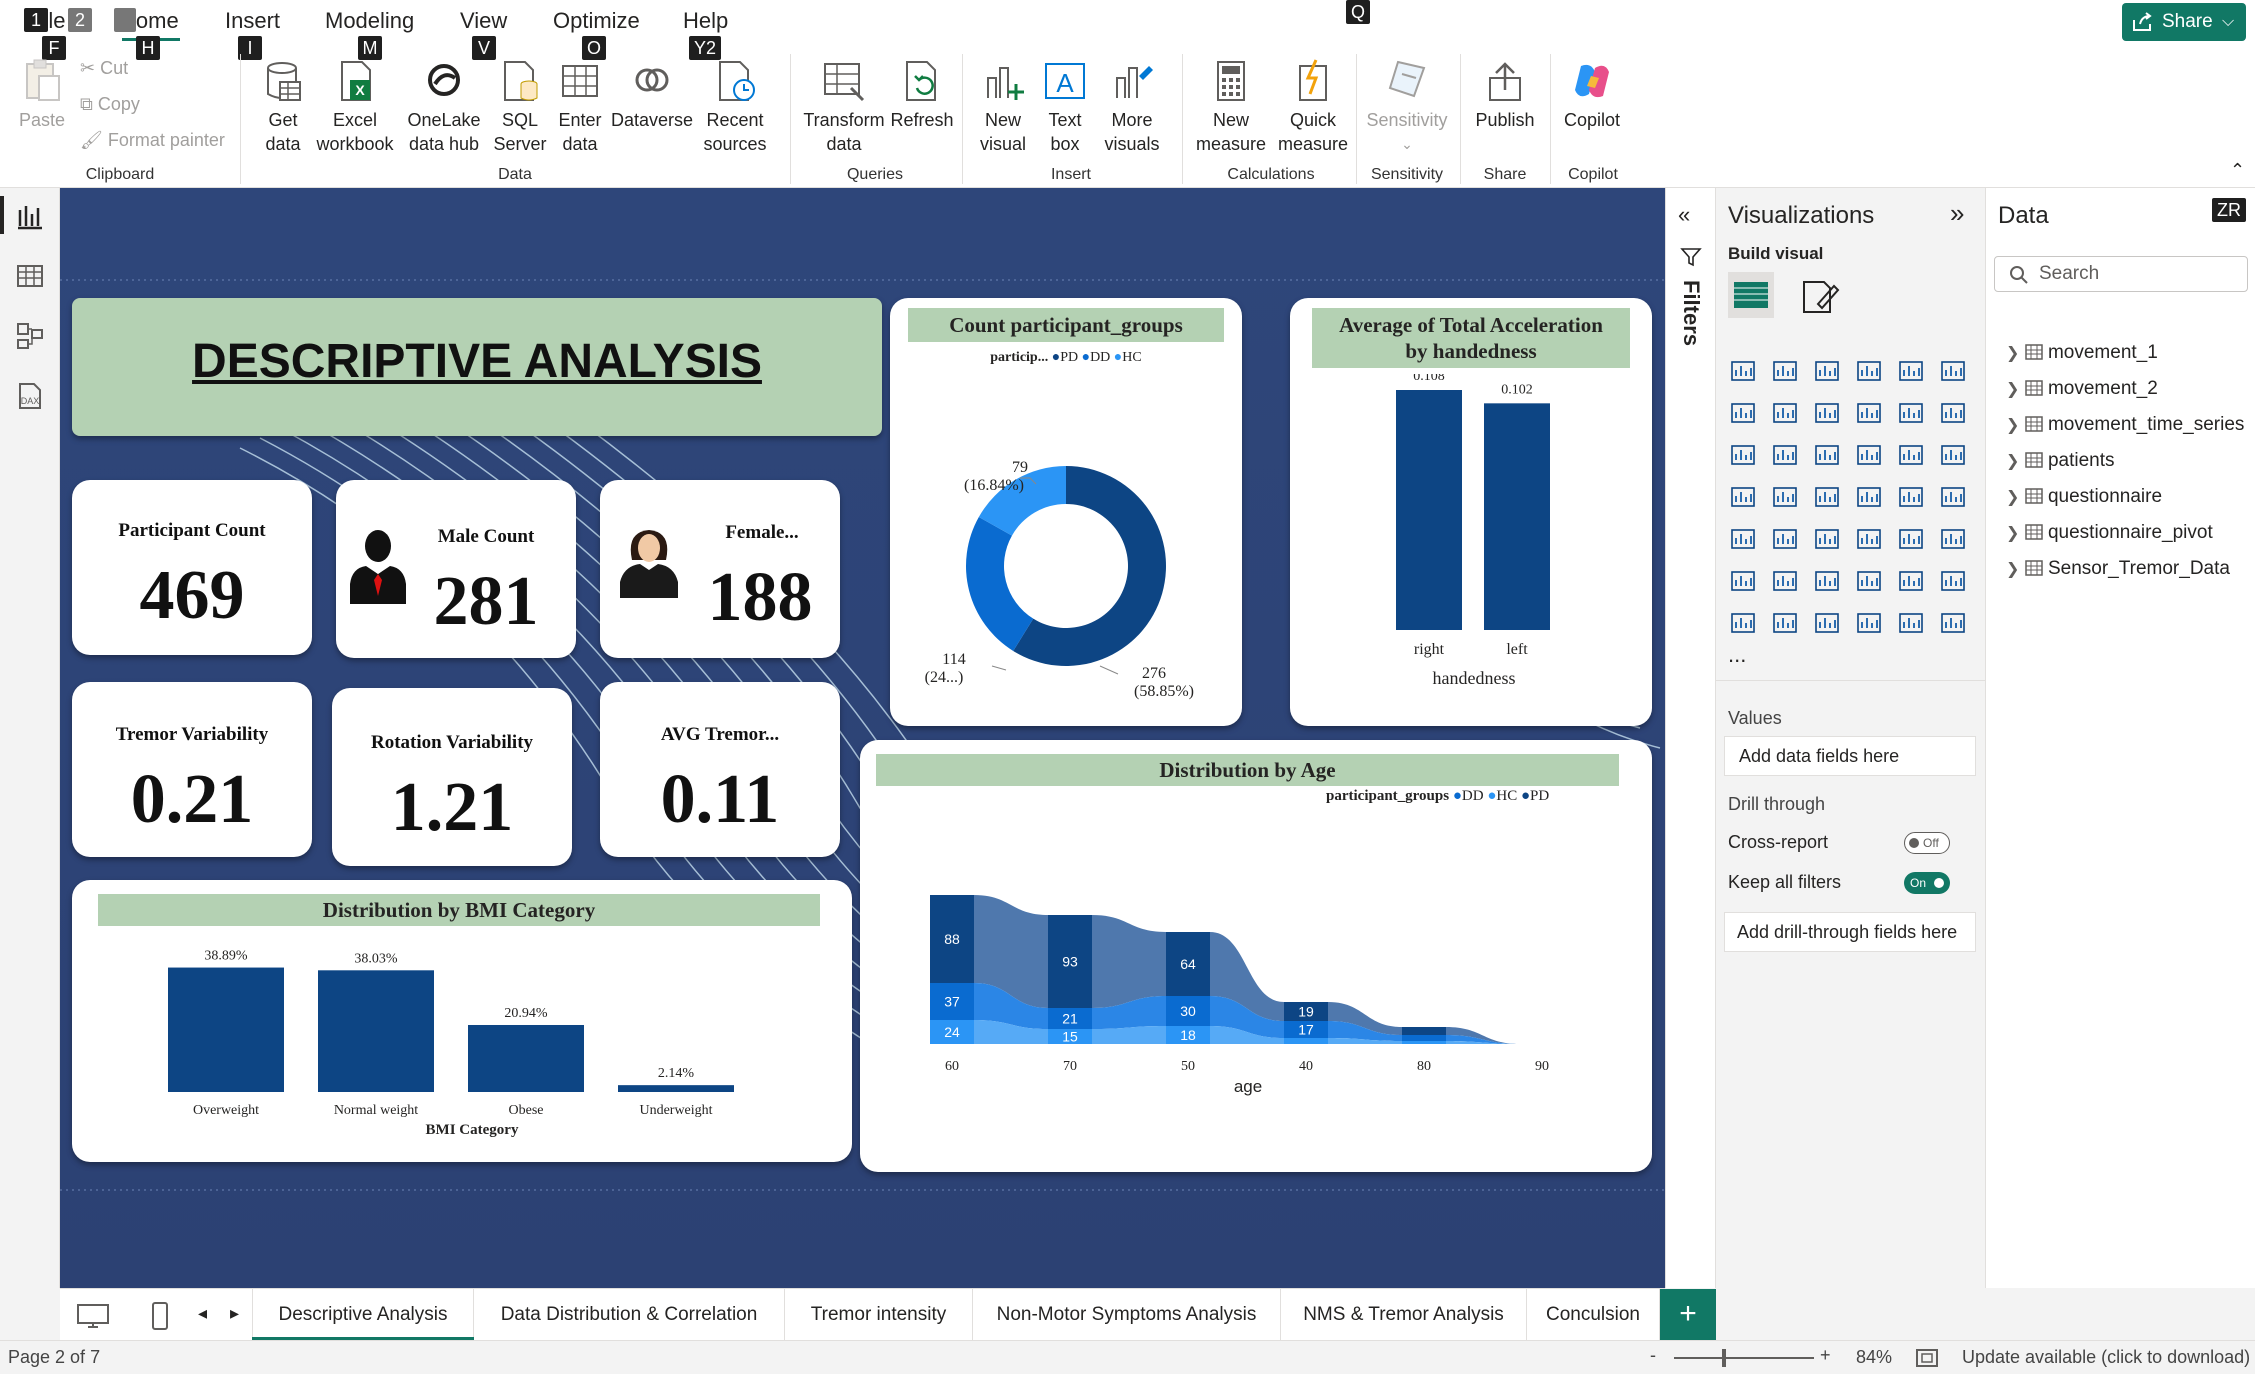  I want to click on share-button: Share ⌵, so click(2184, 22).